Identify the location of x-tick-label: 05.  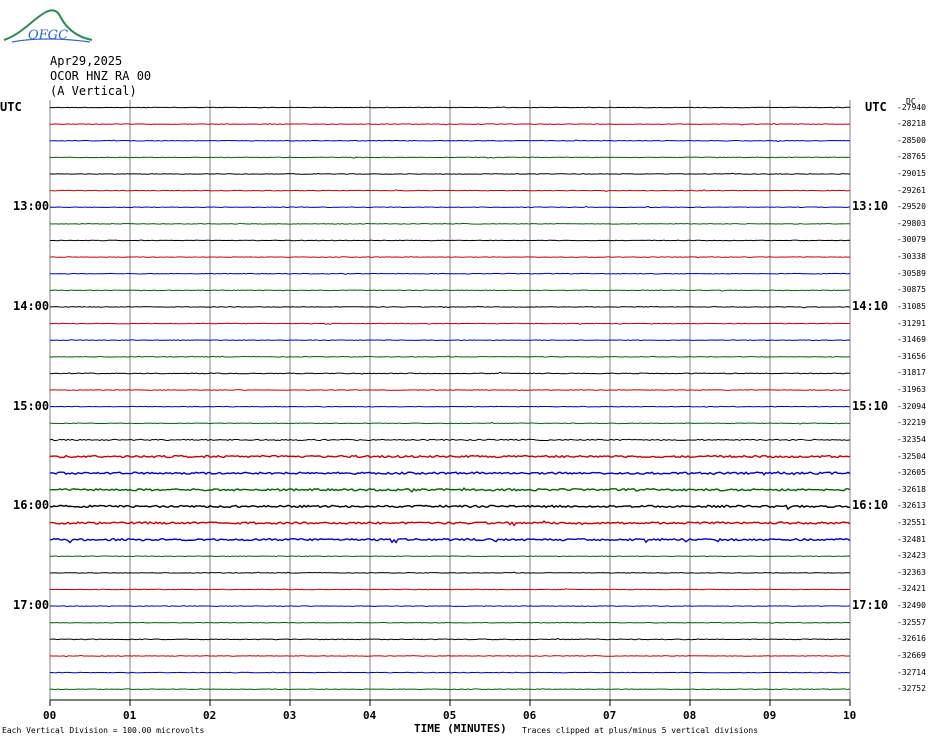
(450, 715).